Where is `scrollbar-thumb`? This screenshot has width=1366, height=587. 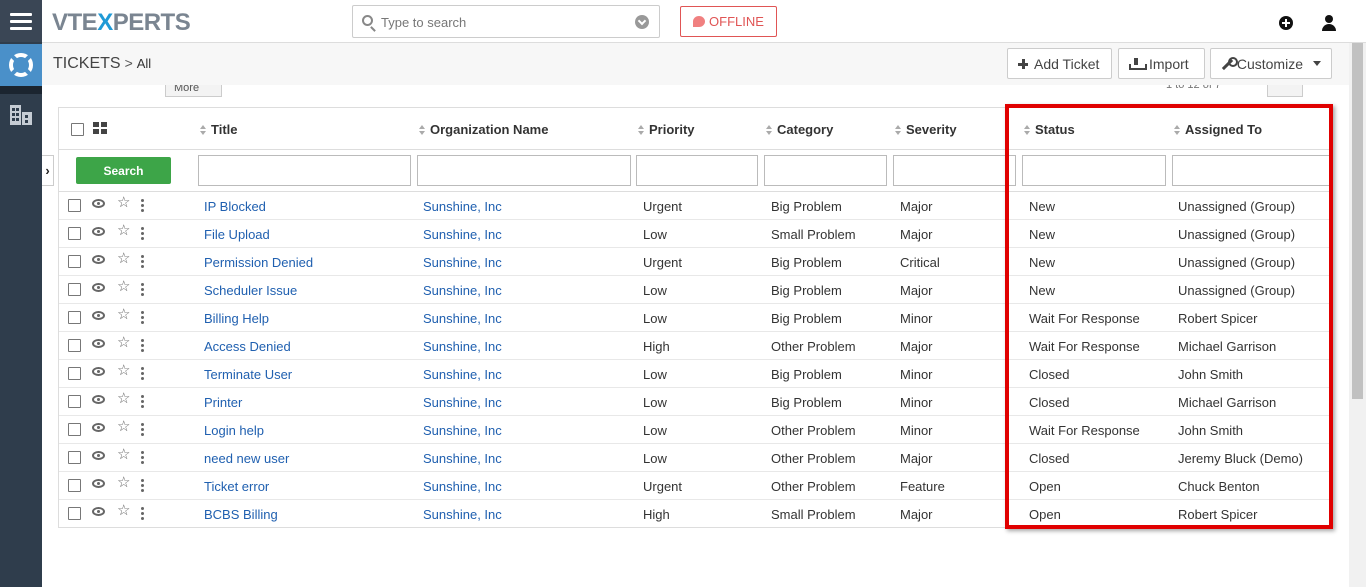 scrollbar-thumb is located at coordinates (1357, 221).